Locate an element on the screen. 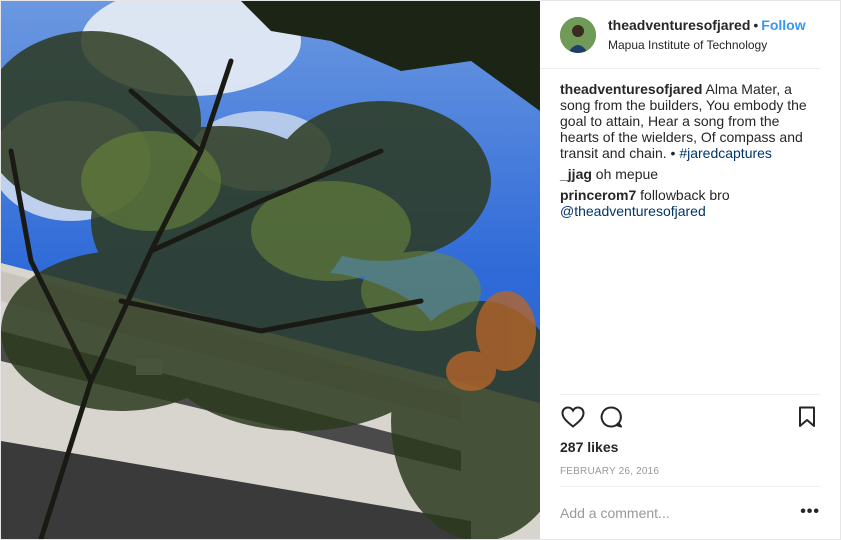 This screenshot has height=540, width=841. header-username: theadventuresofjared is located at coordinates (679, 25).